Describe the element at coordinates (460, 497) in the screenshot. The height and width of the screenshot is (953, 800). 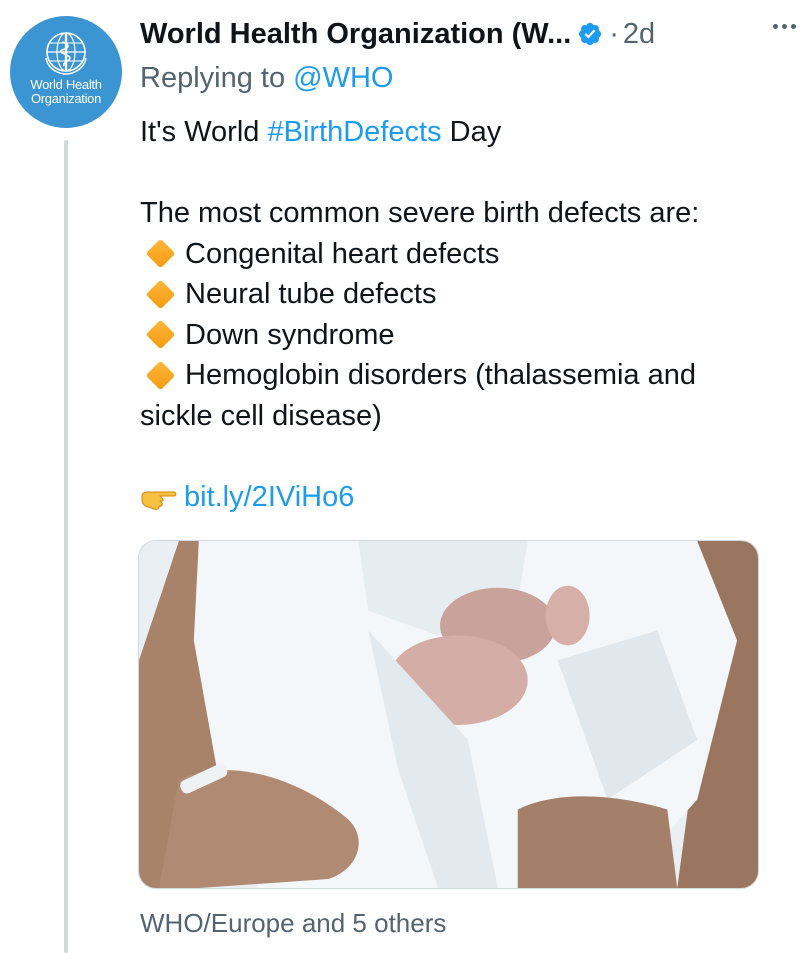
I see `link-line: bit.ly/2IViHo6` at that location.